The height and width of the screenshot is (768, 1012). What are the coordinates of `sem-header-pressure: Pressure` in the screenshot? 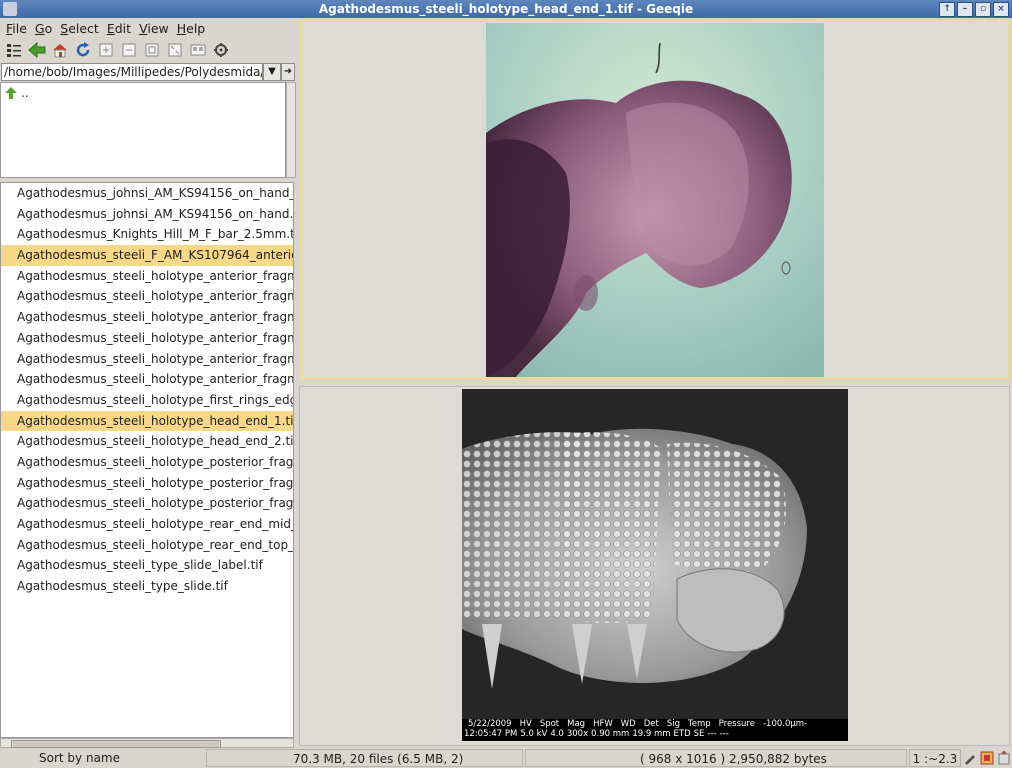 It's located at (736, 724).